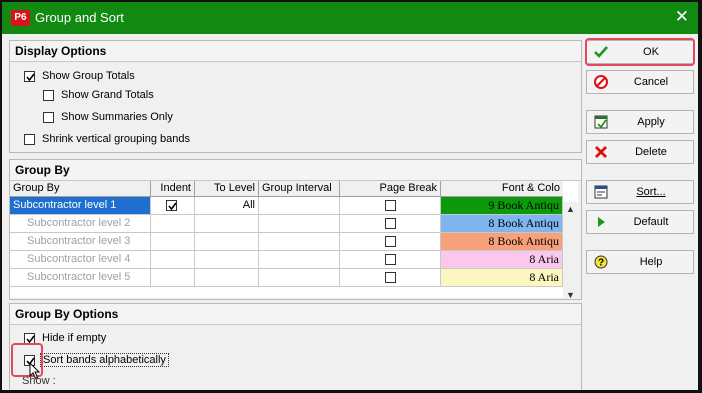 This screenshot has height=393, width=702. I want to click on group-by-cell: Subcontractor level 2, so click(80, 224).